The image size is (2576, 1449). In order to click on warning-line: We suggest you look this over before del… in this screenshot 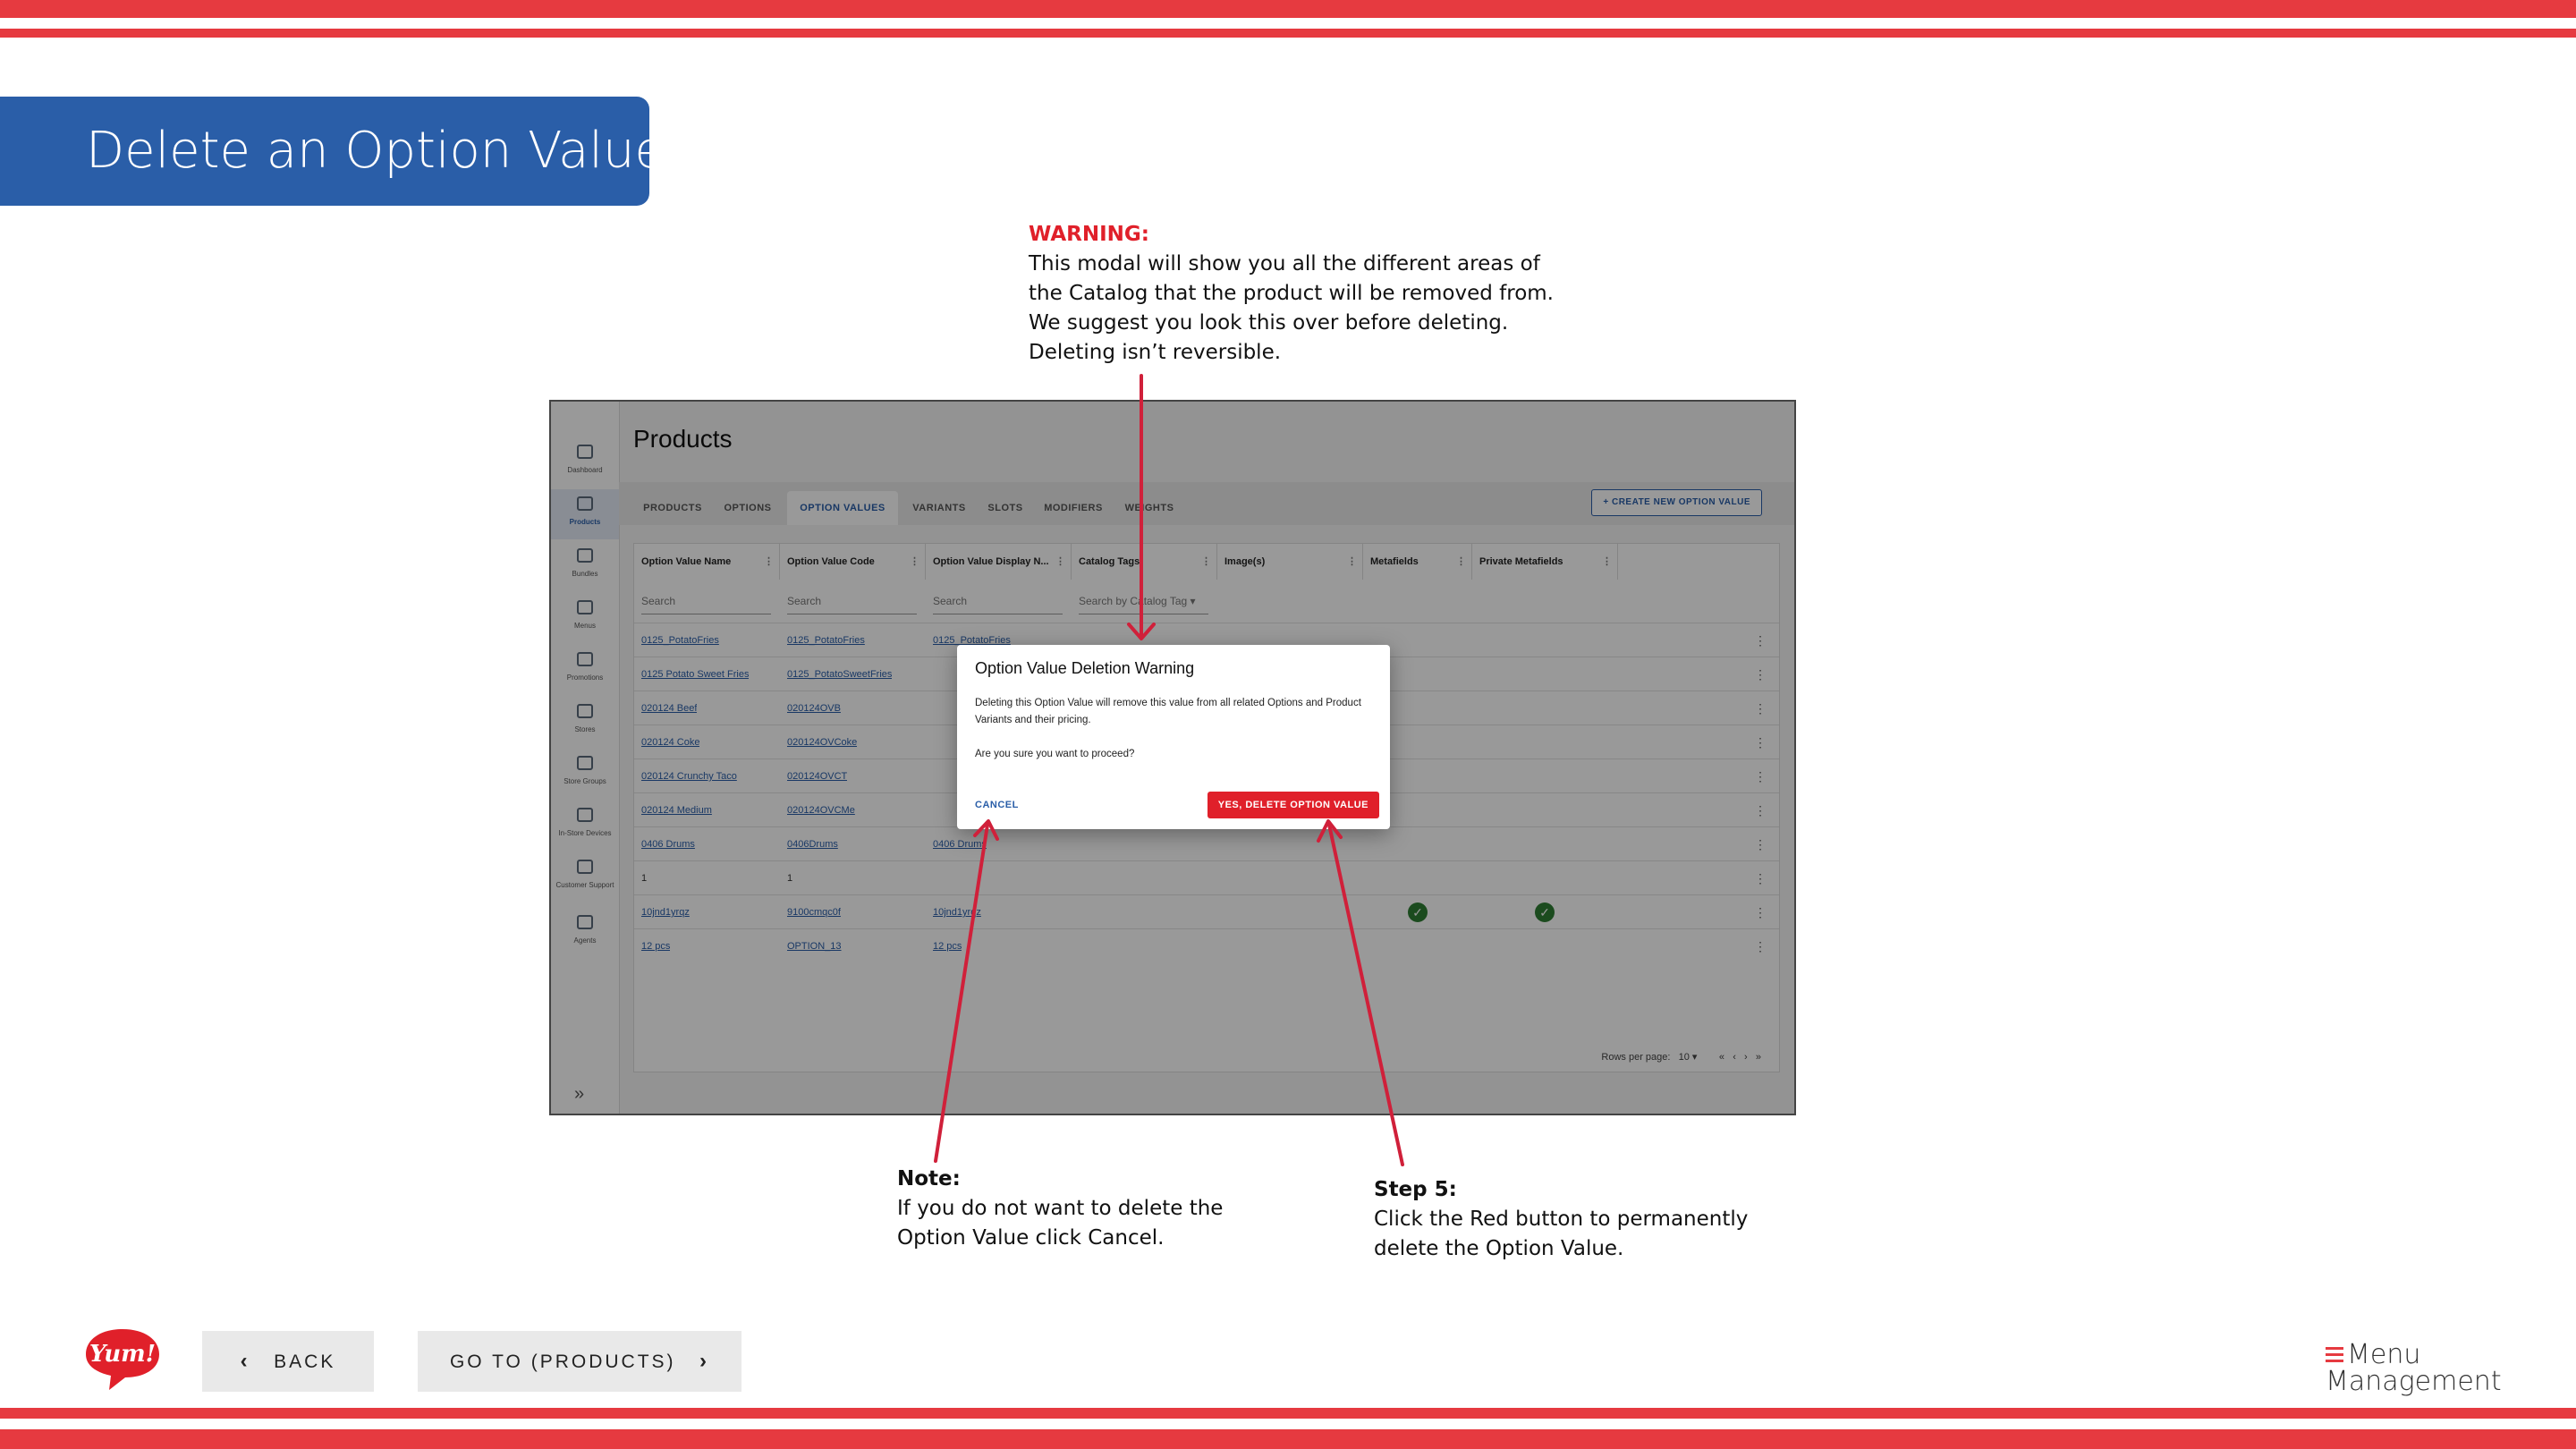, I will do `click(1269, 323)`.